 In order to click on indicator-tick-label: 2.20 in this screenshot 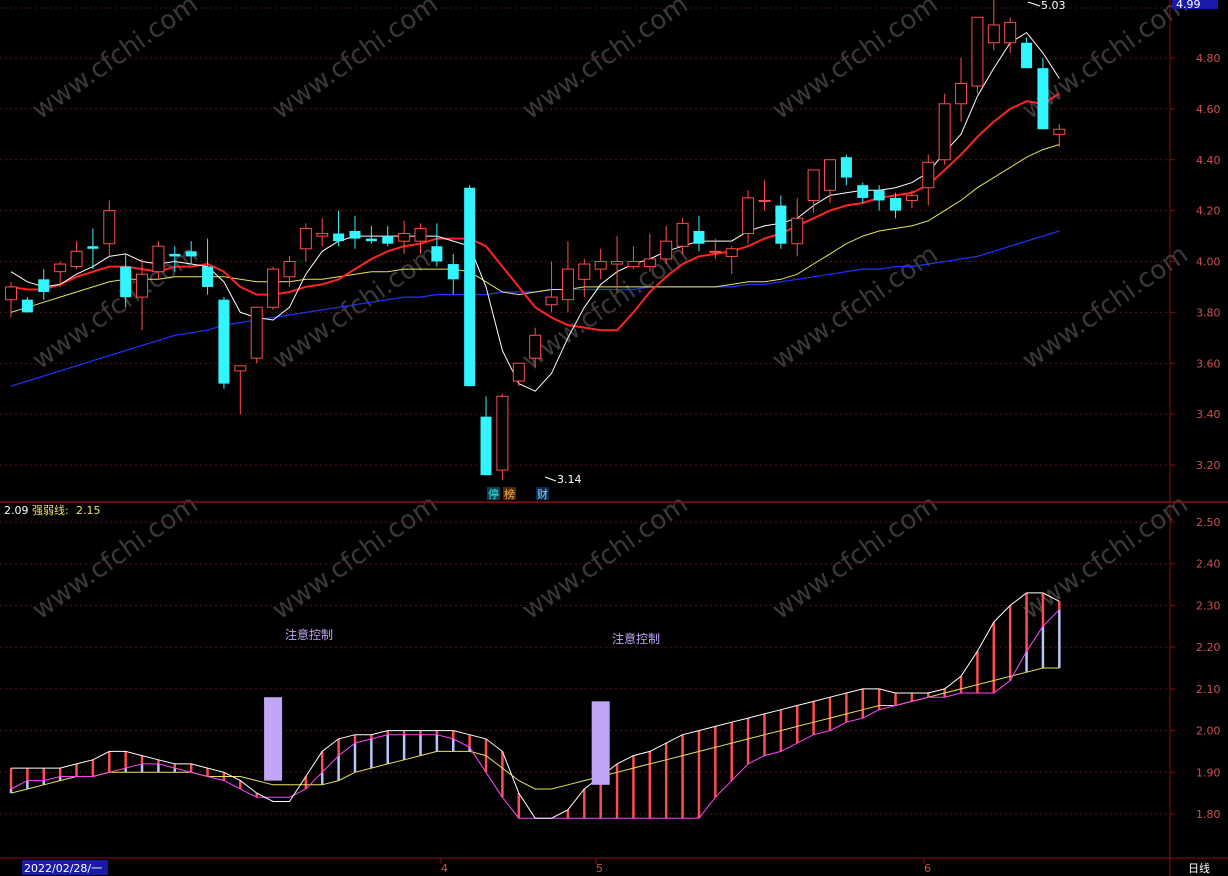, I will do `click(1208, 647)`.